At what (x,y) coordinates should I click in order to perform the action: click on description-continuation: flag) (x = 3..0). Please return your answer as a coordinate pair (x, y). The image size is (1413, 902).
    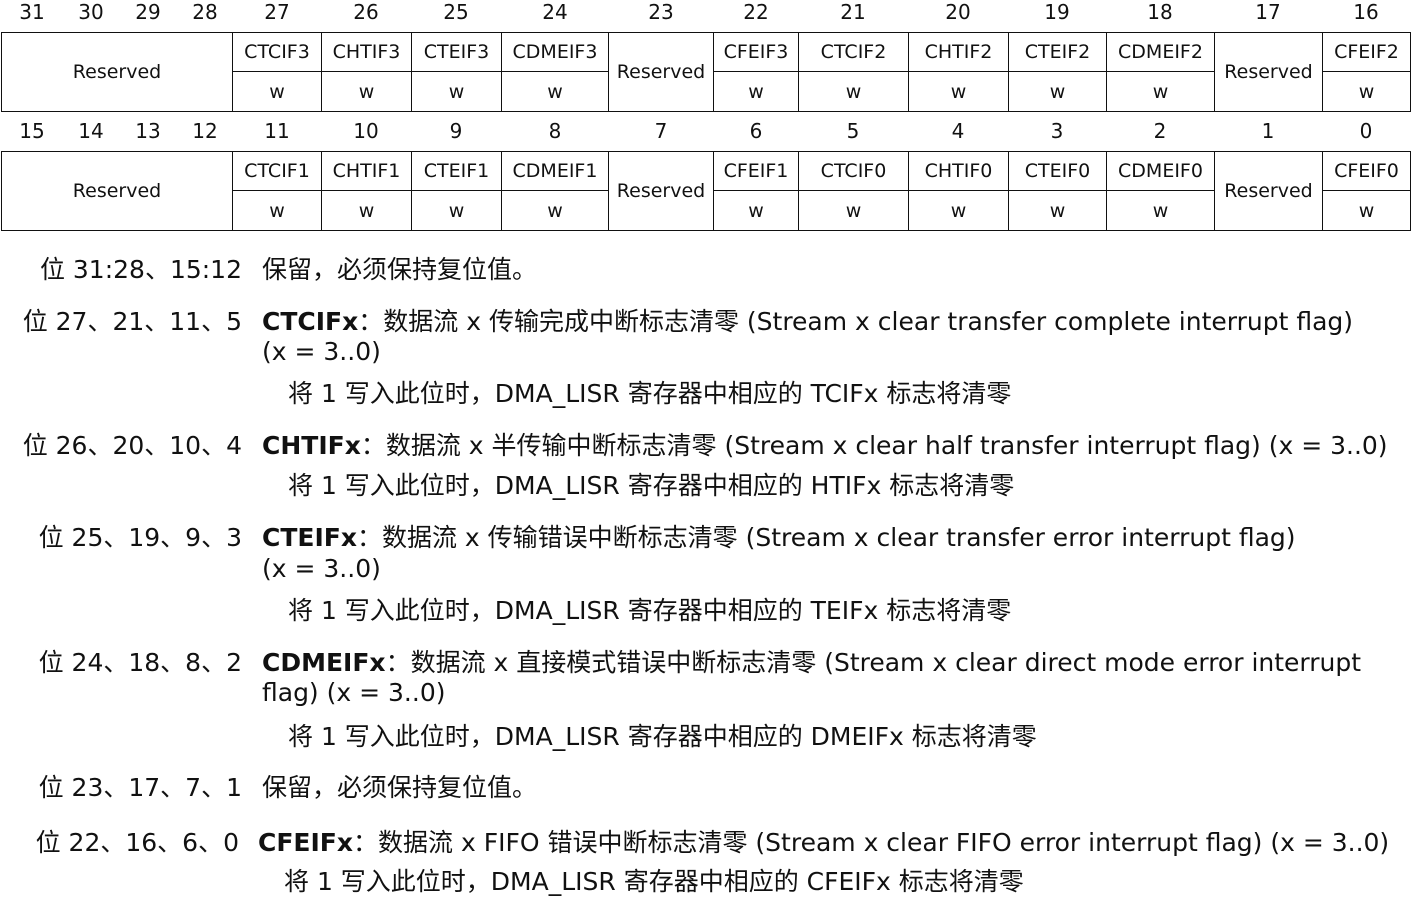
    Looking at the image, I should click on (354, 692).